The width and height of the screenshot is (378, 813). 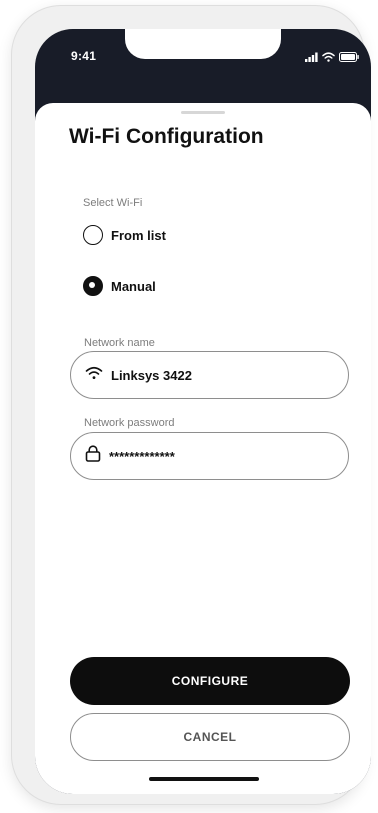 What do you see at coordinates (203, 112) in the screenshot?
I see `sheet-grabber` at bounding box center [203, 112].